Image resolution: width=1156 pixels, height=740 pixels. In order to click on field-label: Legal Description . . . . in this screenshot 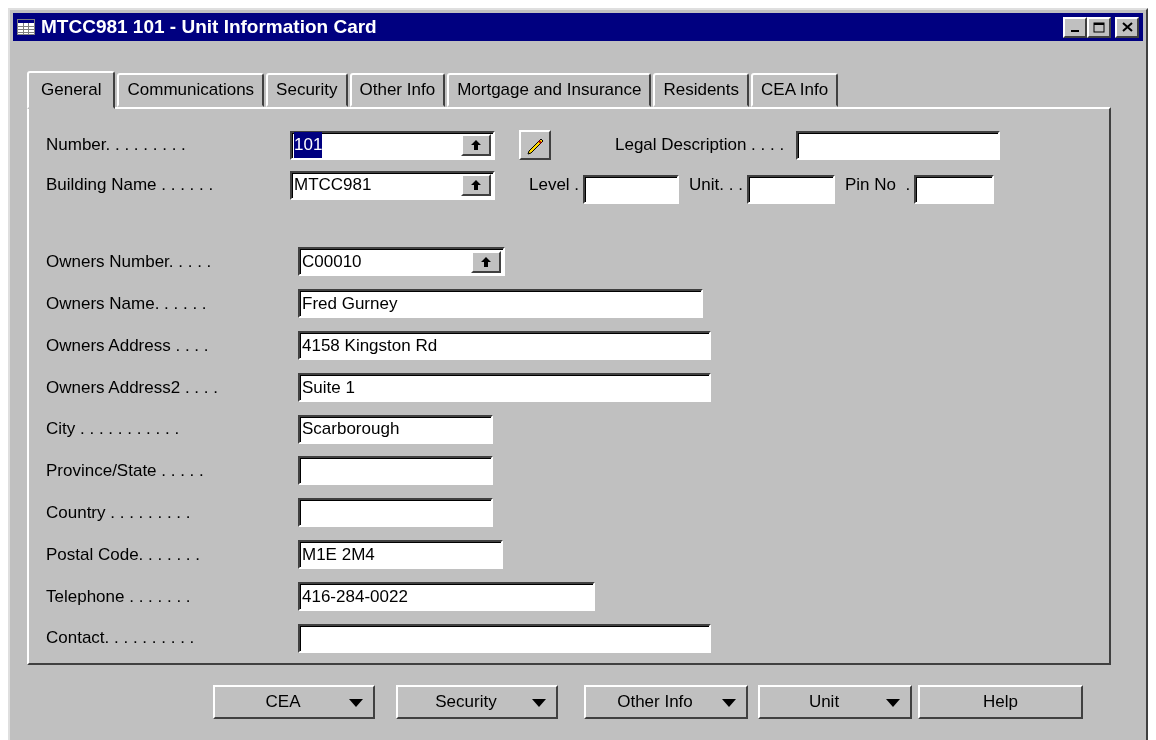, I will do `click(700, 145)`.